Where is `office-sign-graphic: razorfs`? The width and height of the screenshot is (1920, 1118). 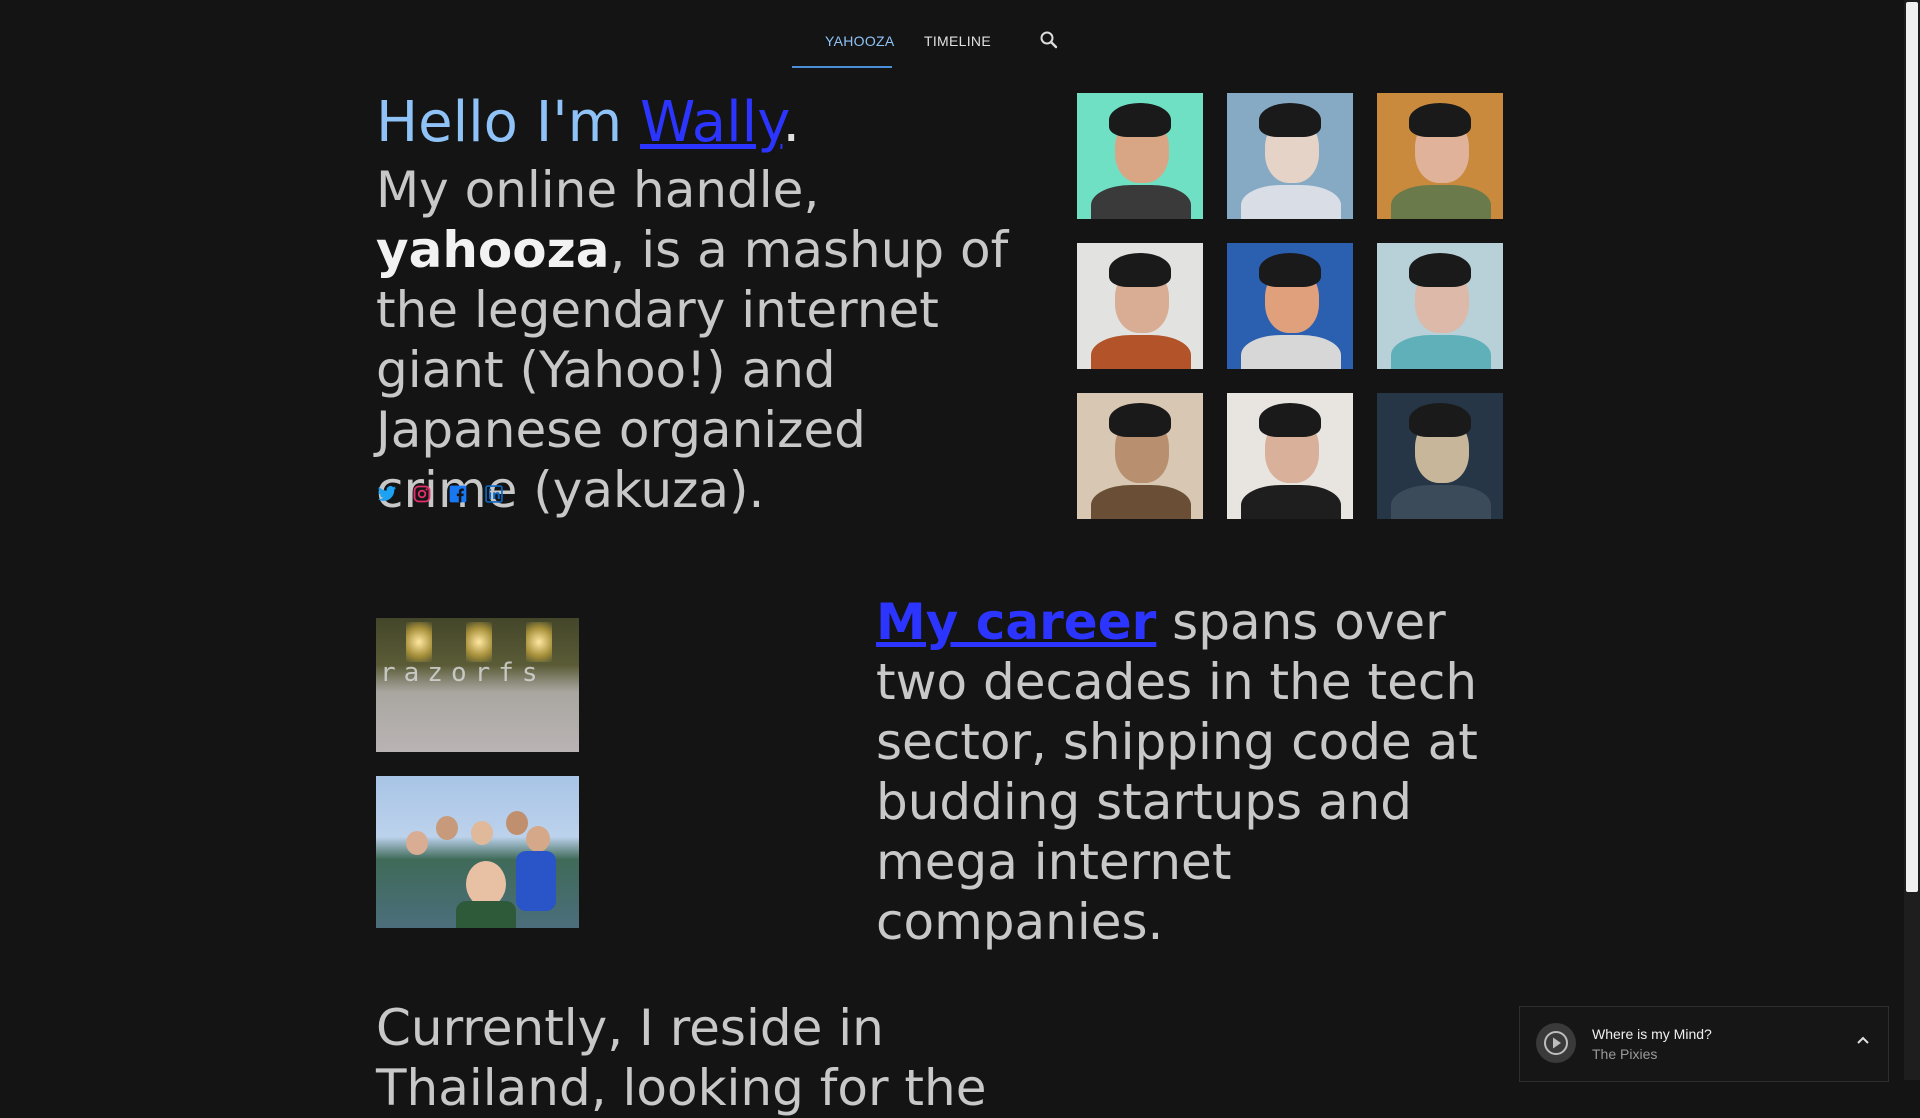
office-sign-graphic: razorfs is located at coordinates (463, 673).